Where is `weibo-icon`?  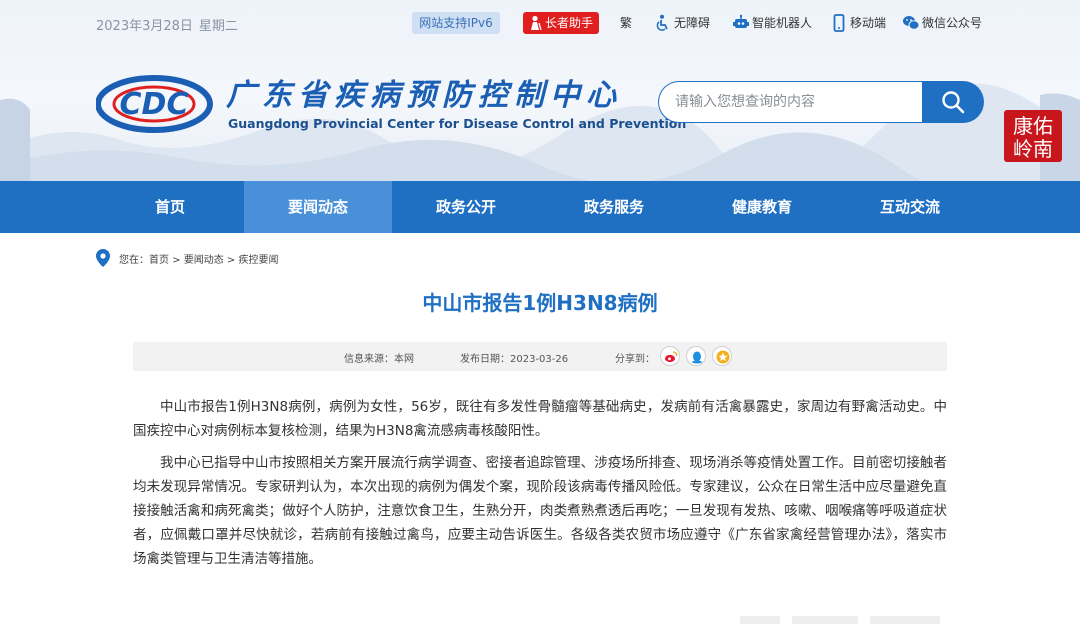 weibo-icon is located at coordinates (671, 357).